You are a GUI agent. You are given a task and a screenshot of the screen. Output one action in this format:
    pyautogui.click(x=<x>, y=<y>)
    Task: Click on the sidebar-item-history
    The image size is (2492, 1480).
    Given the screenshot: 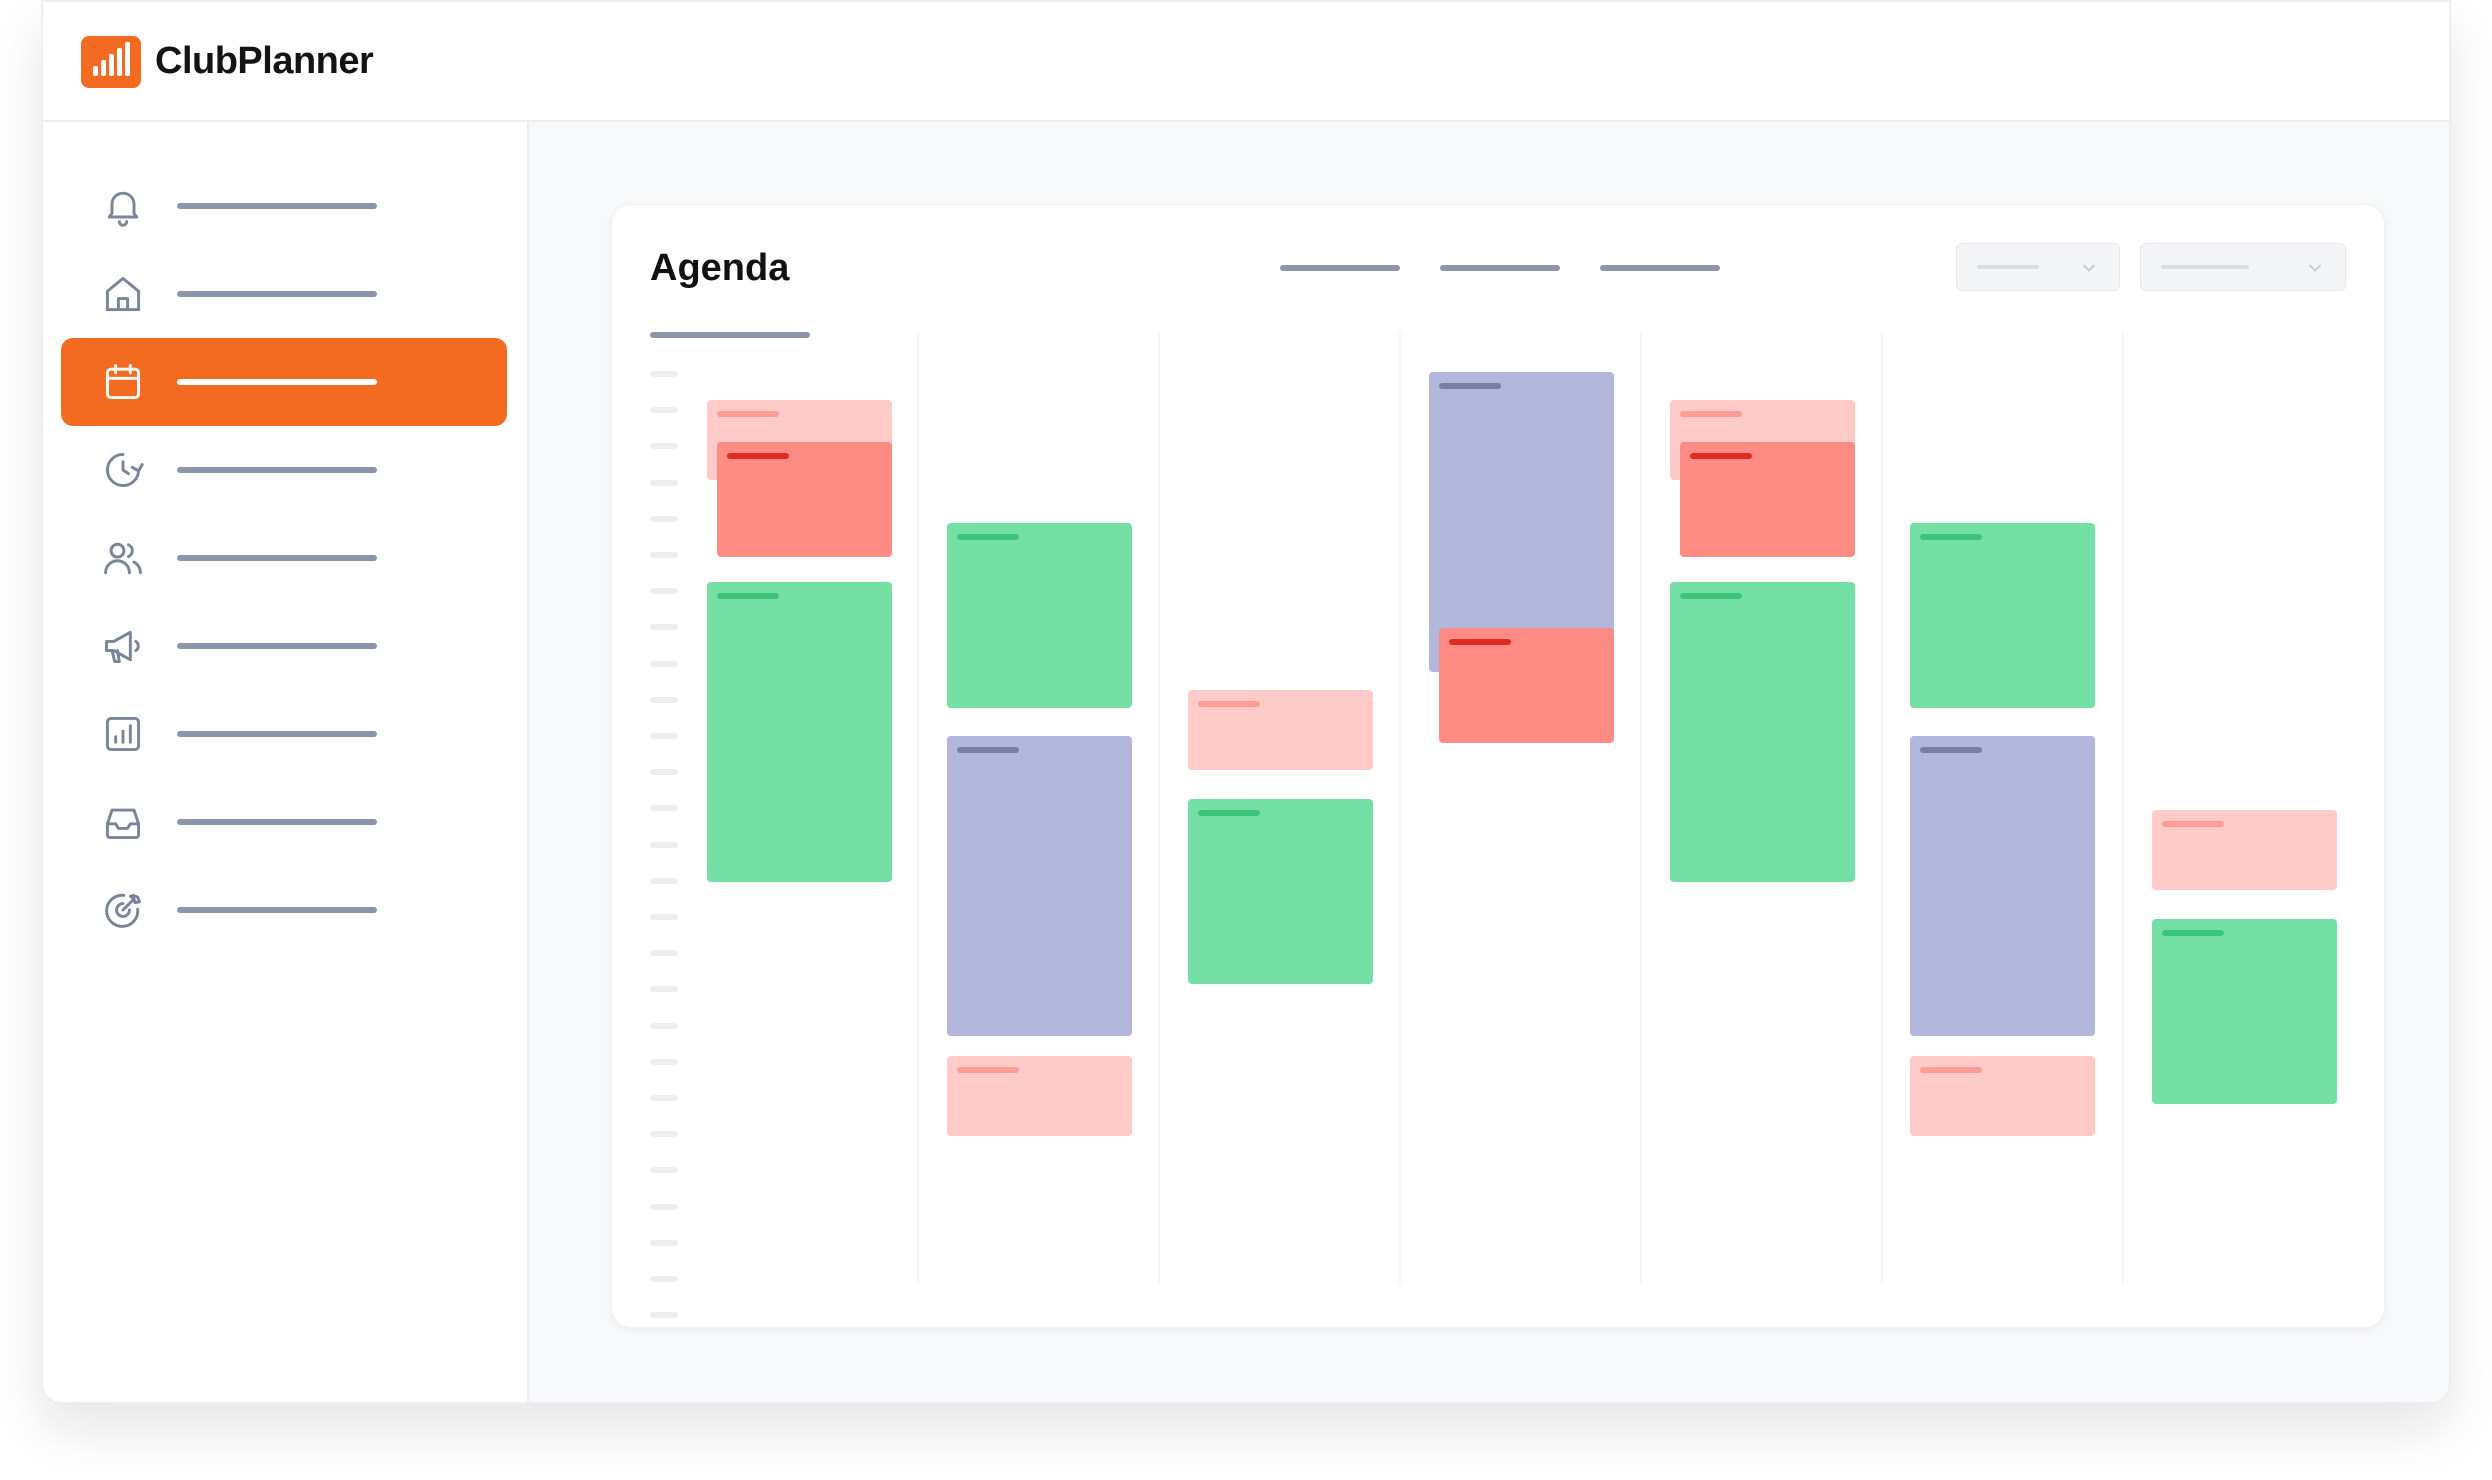 What is the action you would take?
    pyautogui.click(x=284, y=470)
    